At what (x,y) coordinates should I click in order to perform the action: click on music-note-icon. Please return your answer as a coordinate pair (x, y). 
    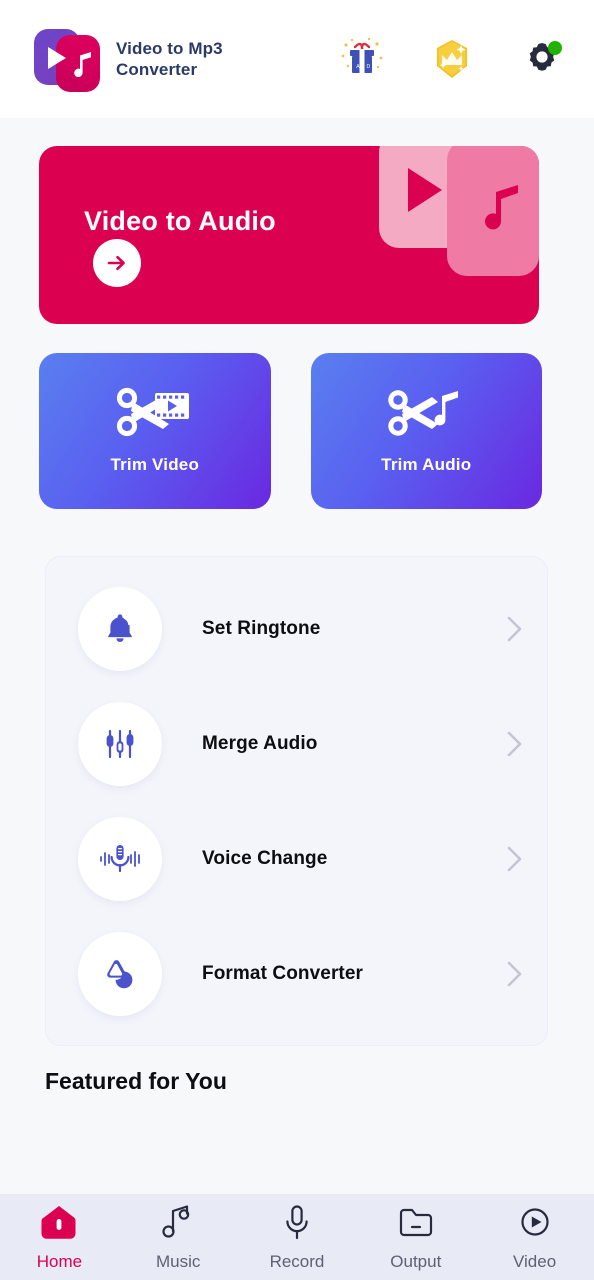
    Looking at the image, I should click on (176, 1221).